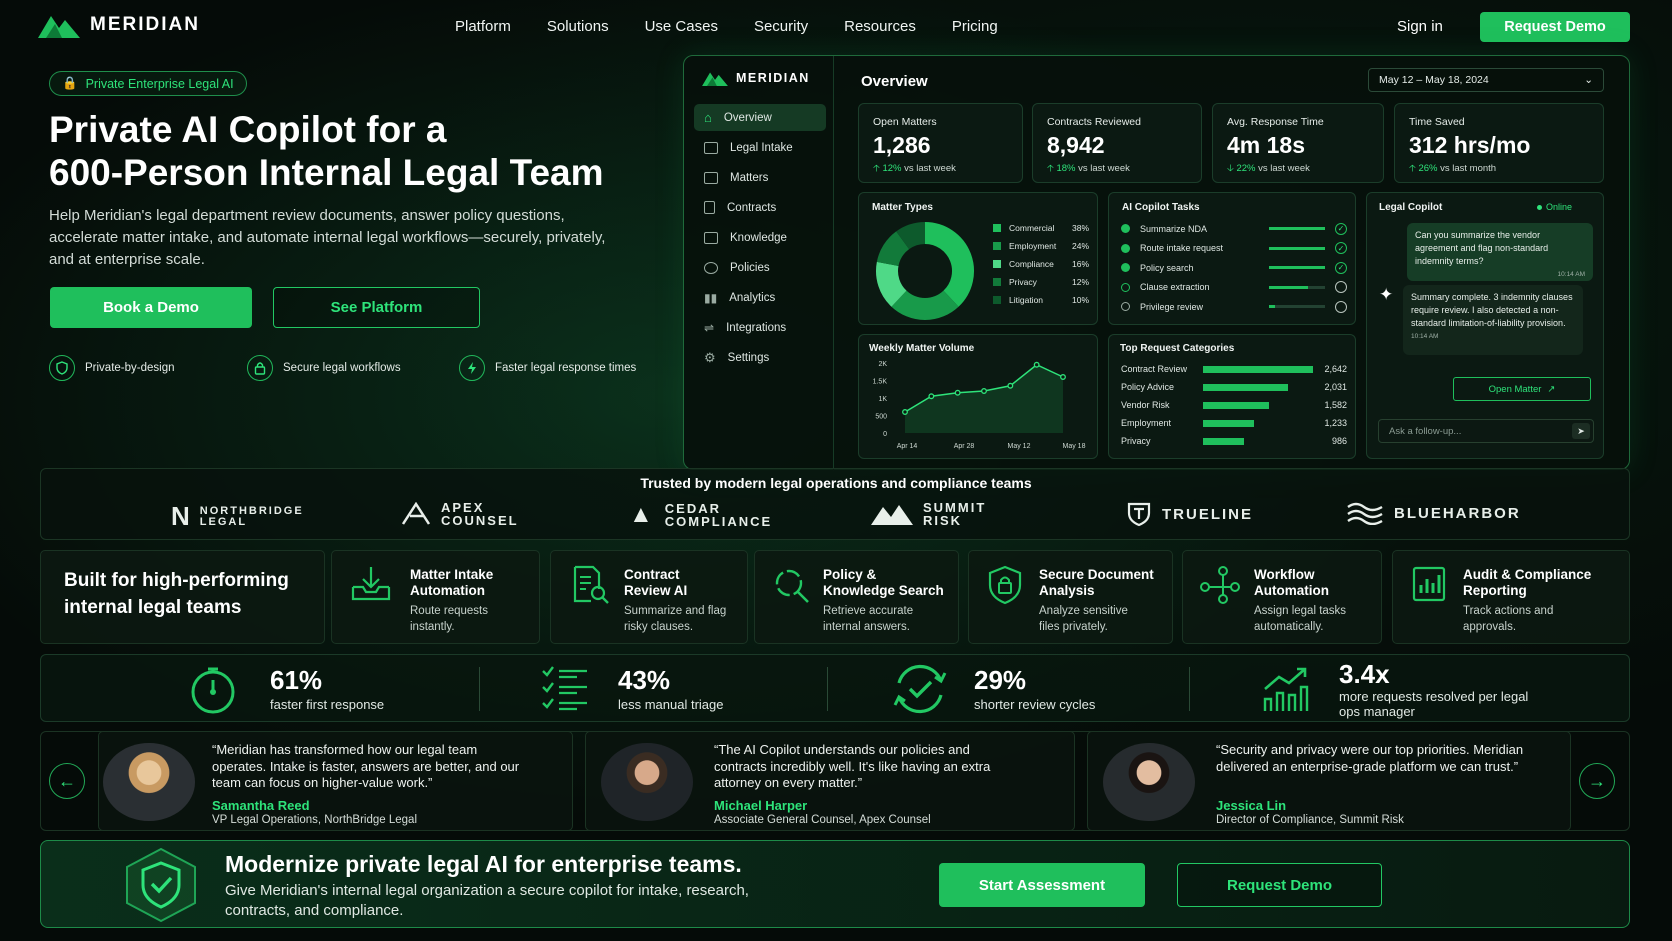 The height and width of the screenshot is (941, 1672). What do you see at coordinates (711, 147) in the screenshot?
I see `inbox-icon` at bounding box center [711, 147].